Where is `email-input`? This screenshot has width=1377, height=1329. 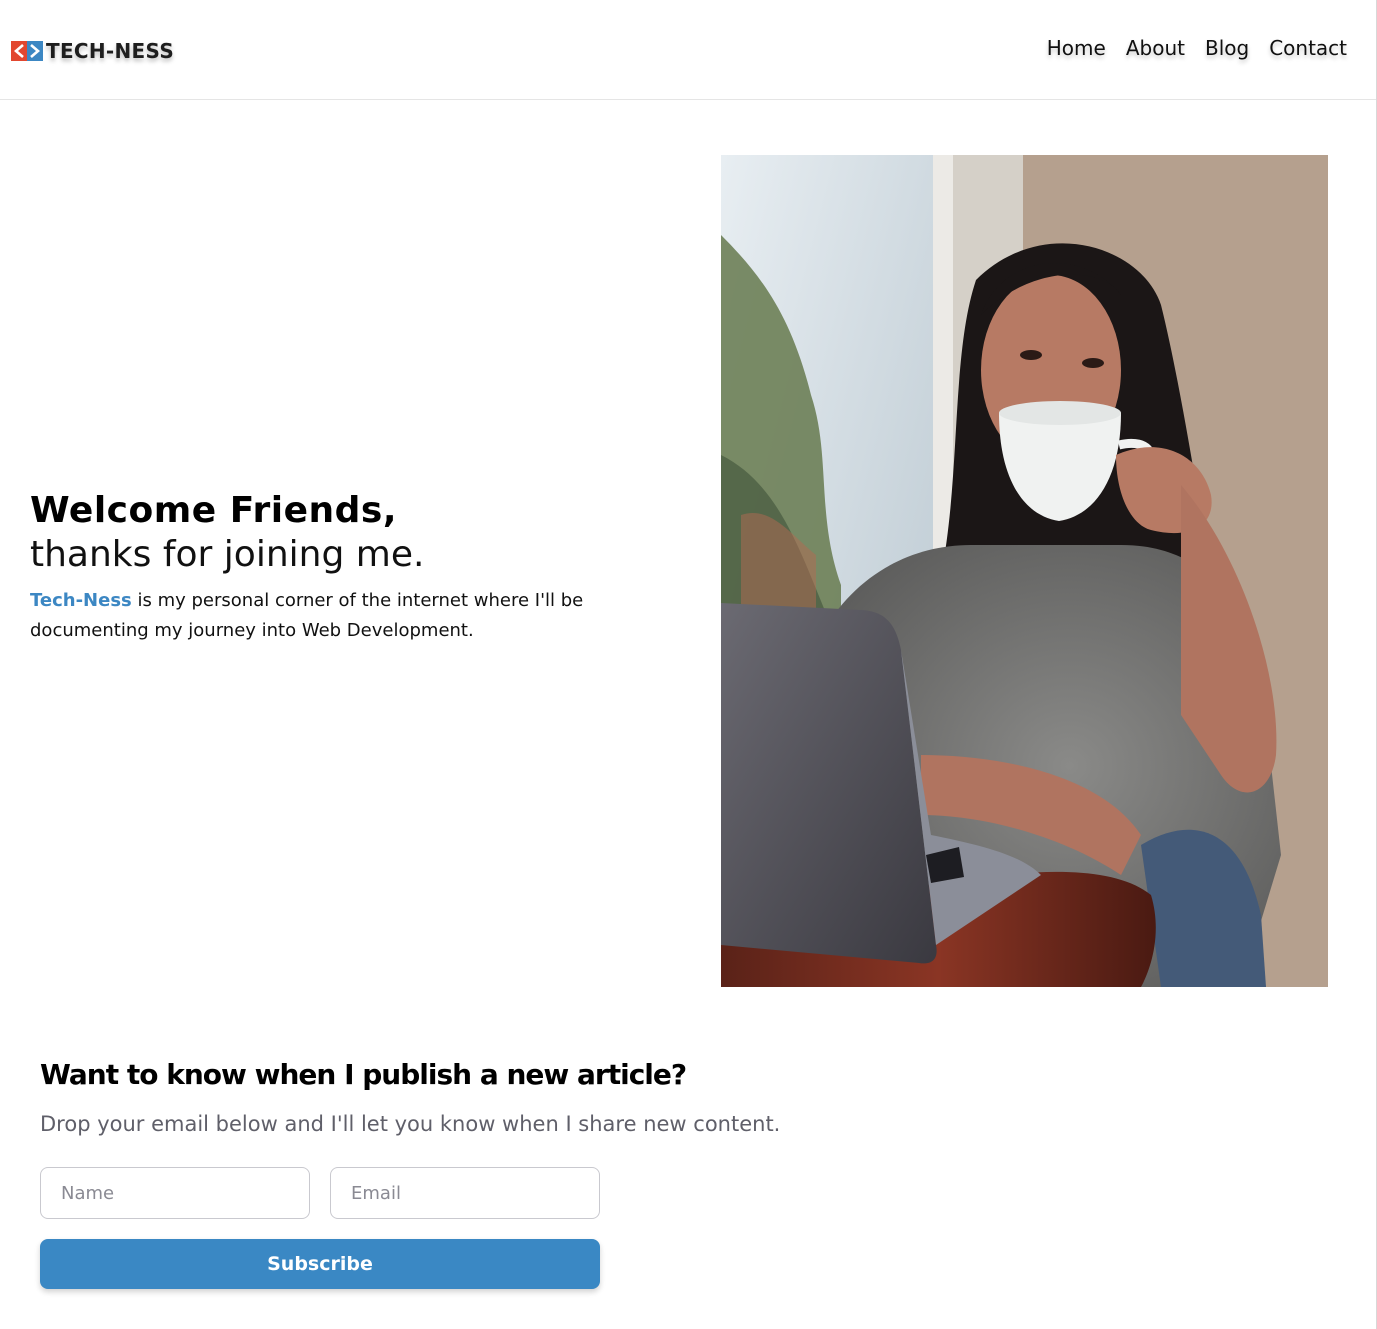
email-input is located at coordinates (465, 1193).